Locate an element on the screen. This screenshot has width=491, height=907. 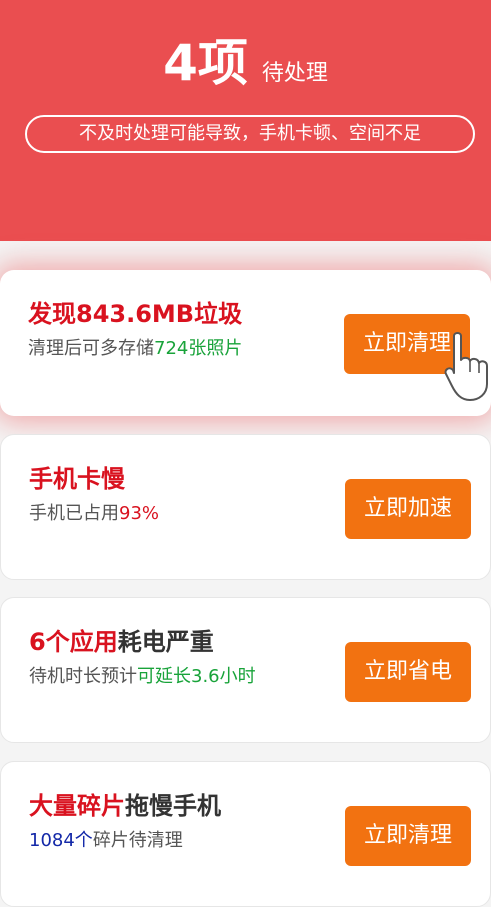
card-title: 大量碎片拖慢手机 is located at coordinates (125, 803).